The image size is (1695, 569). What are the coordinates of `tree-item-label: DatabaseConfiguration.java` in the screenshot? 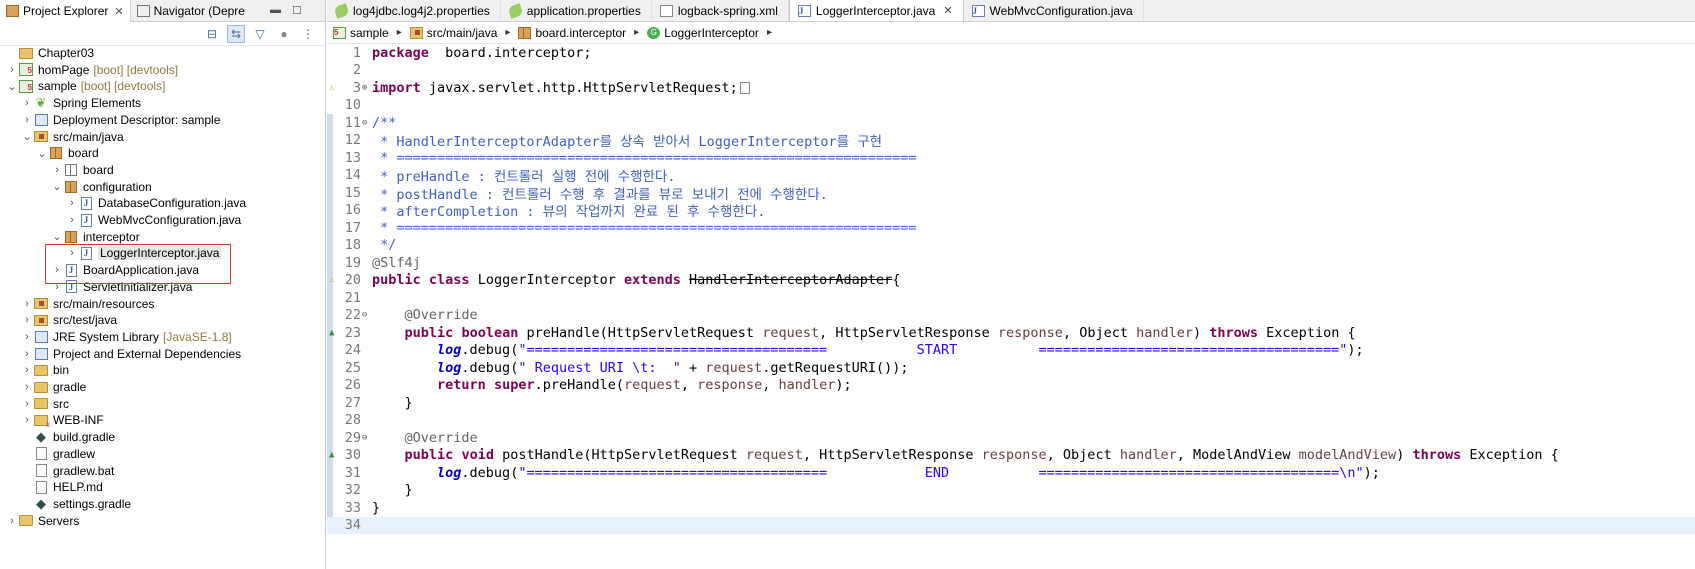 It's located at (172, 203).